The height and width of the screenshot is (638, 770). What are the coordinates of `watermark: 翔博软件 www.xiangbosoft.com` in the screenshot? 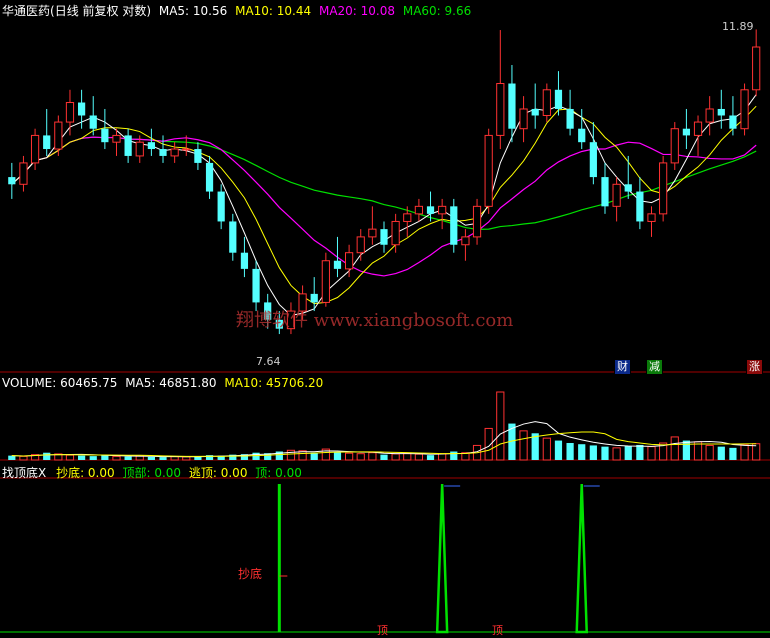 It's located at (375, 320).